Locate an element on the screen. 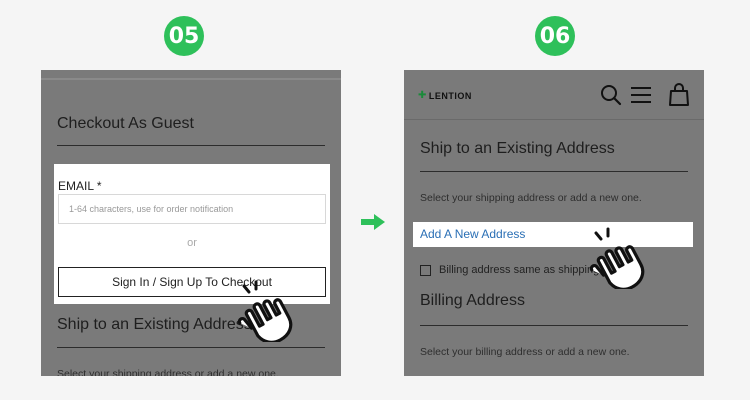  cart-icon is located at coordinates (679, 95).